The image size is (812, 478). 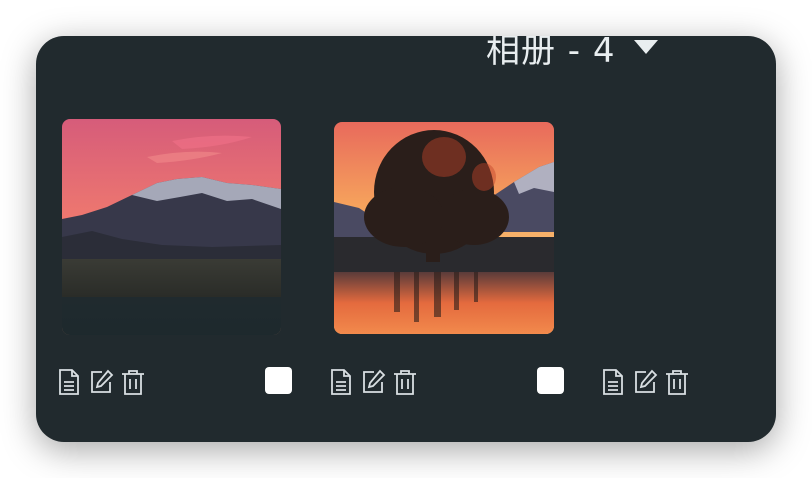 I want to click on album-header: 相册 - 4, so click(x=572, y=54).